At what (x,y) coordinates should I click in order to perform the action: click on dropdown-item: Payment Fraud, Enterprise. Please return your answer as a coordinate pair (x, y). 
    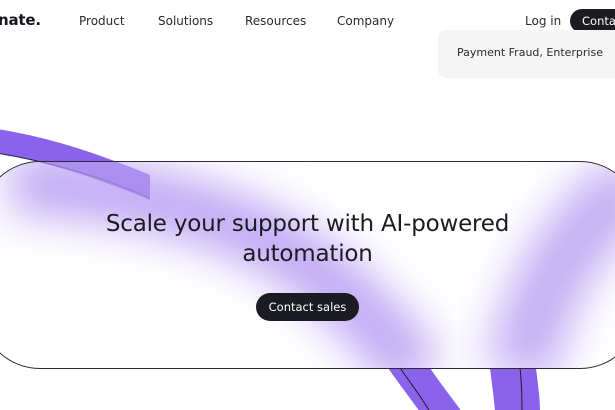
    Looking at the image, I should click on (530, 52).